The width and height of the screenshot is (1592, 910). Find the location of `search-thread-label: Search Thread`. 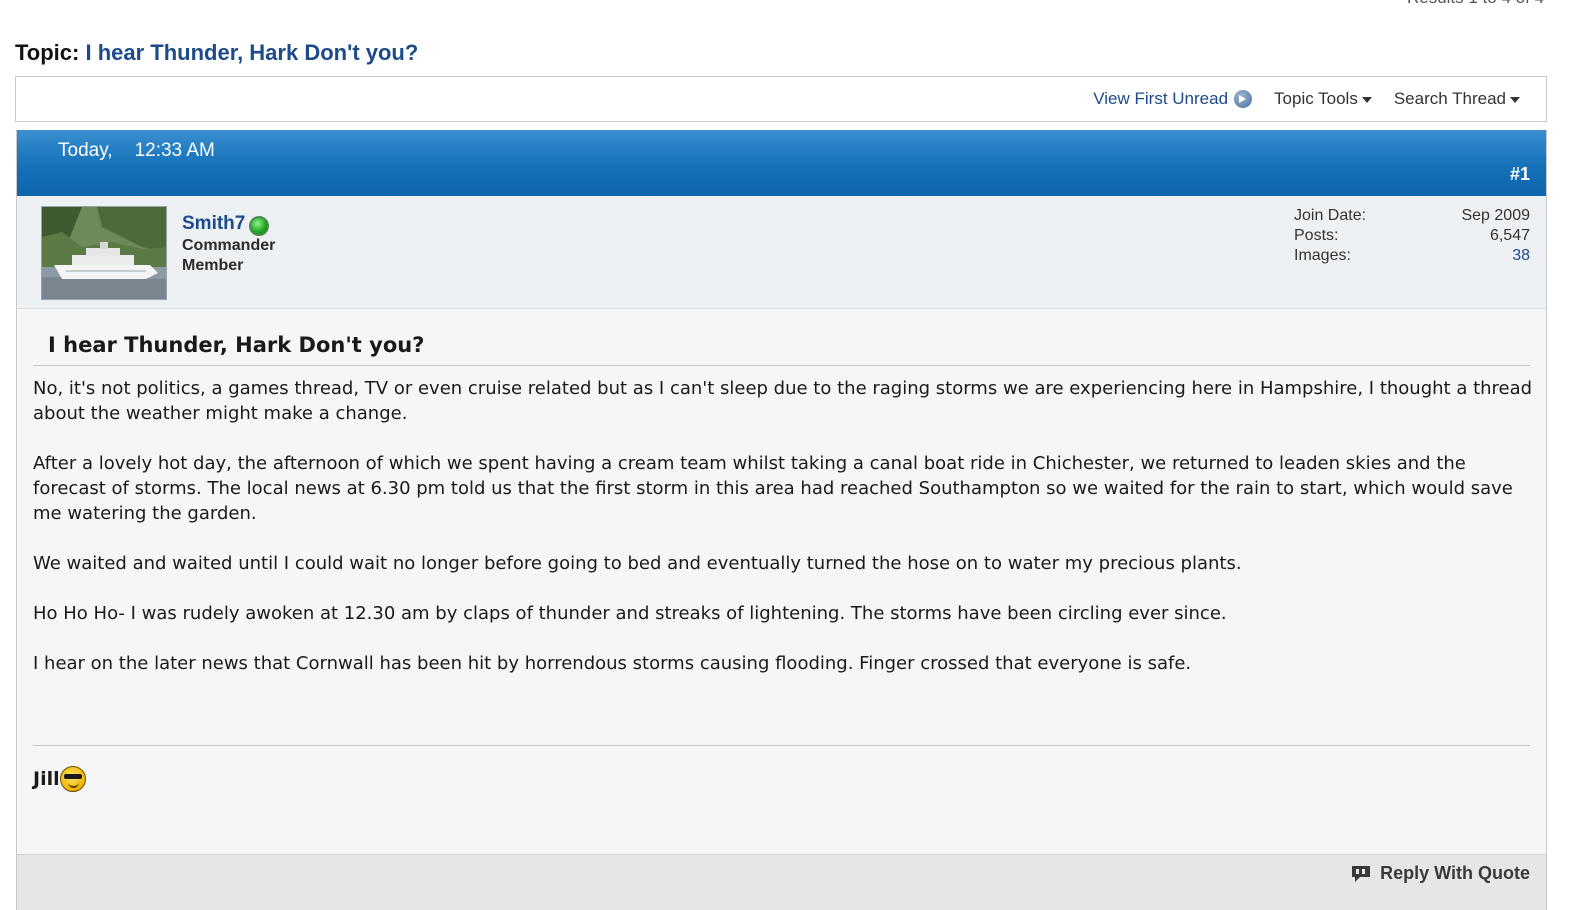

search-thread-label: Search Thread is located at coordinates (1449, 98).